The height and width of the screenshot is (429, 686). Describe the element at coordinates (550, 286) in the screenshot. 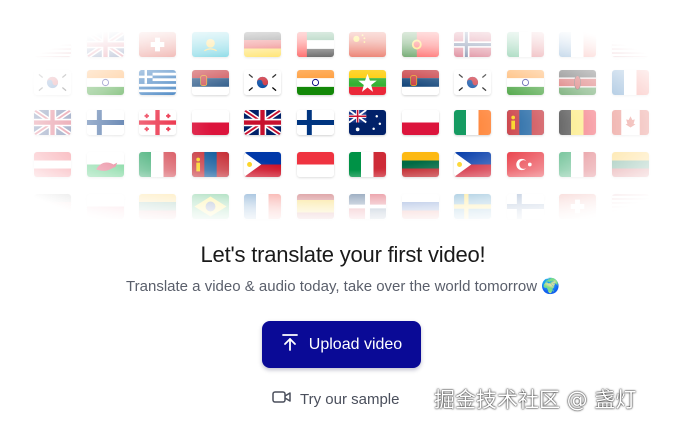

I see `globe-icon: 🌍` at that location.